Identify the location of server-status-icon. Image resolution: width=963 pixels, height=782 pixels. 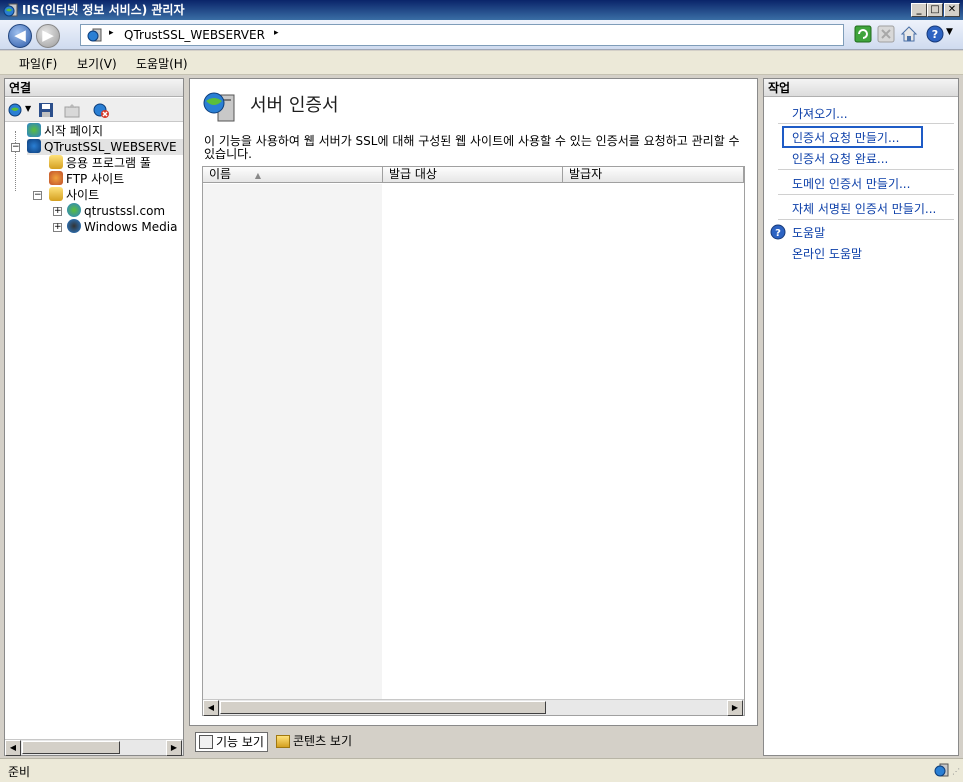
(941, 770).